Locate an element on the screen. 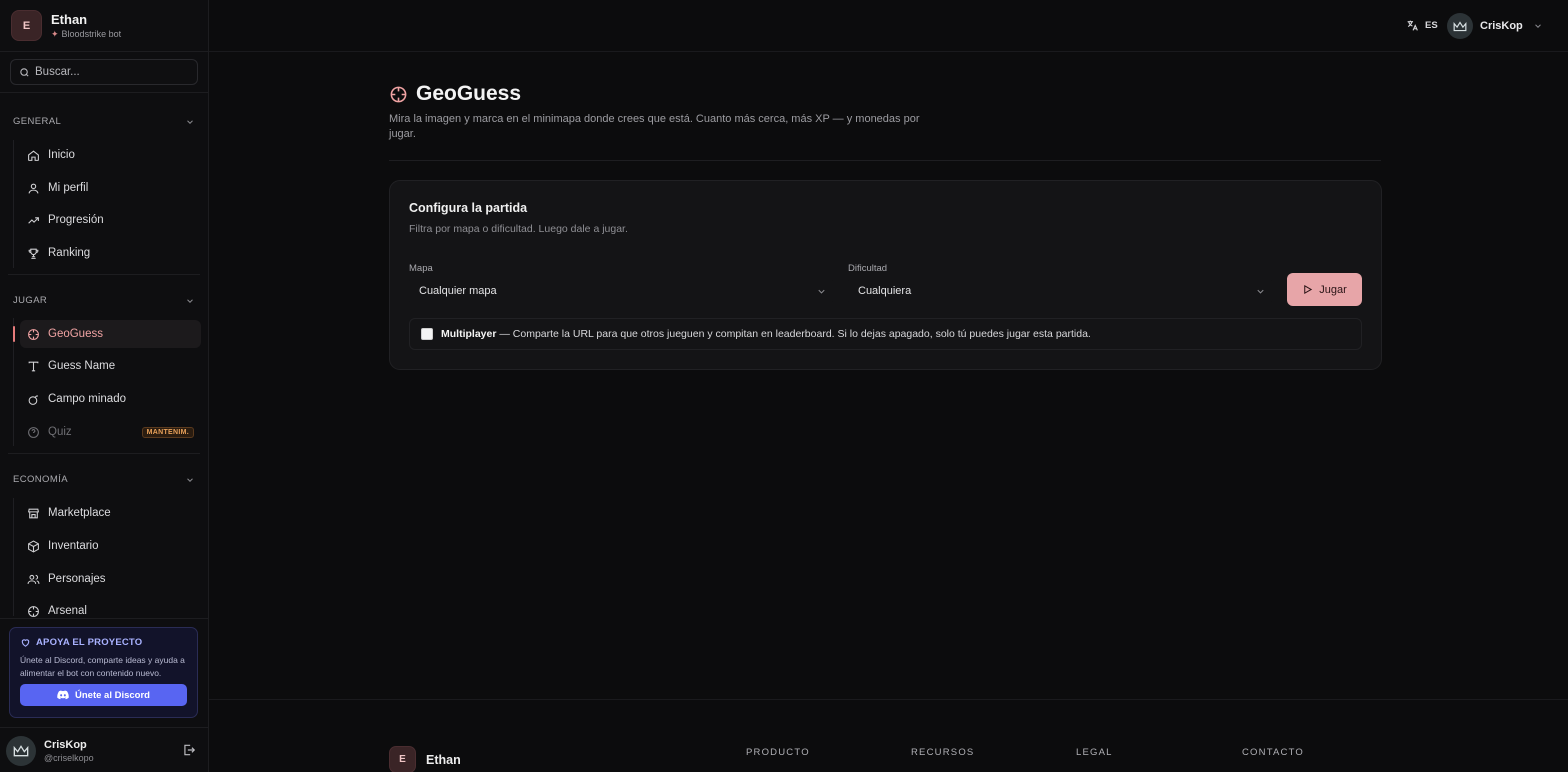  join-discord-button: Únete al Discord is located at coordinates (103, 695).